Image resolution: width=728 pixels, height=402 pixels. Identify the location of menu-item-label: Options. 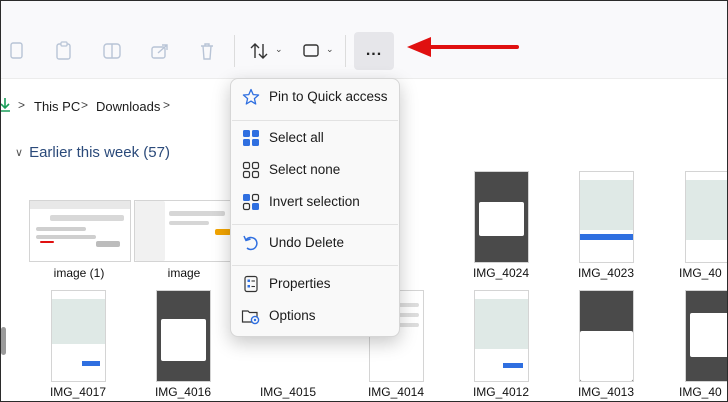
(292, 315).